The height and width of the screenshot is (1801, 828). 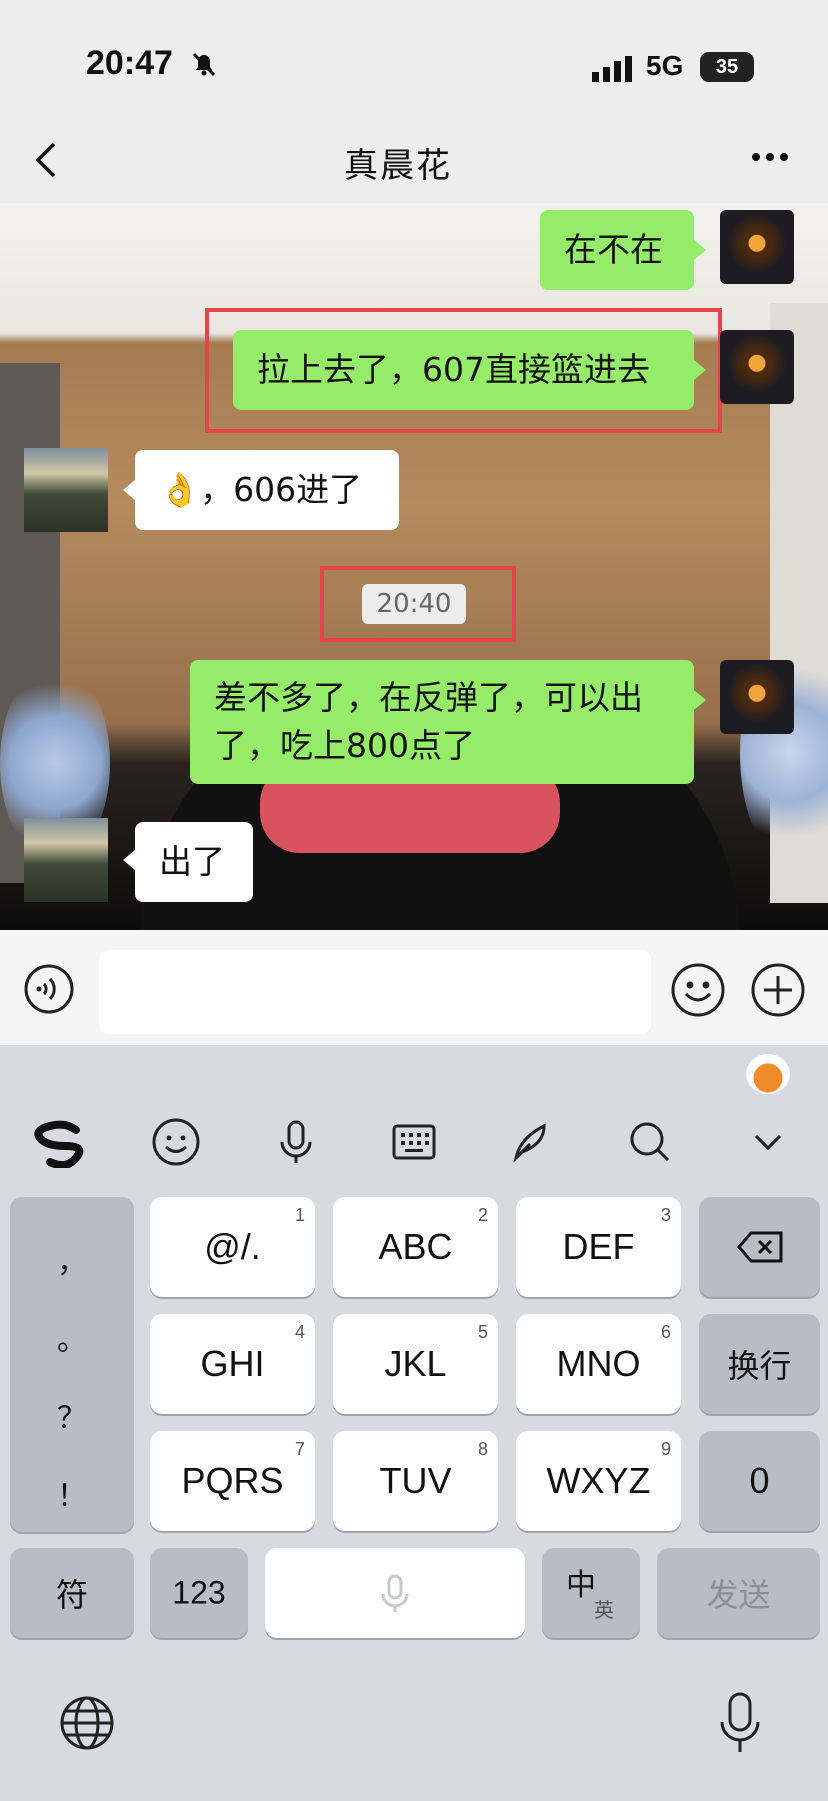 What do you see at coordinates (428, 697) in the screenshot?
I see `message-text-line: 差不多了，在反弹了，可以出` at bounding box center [428, 697].